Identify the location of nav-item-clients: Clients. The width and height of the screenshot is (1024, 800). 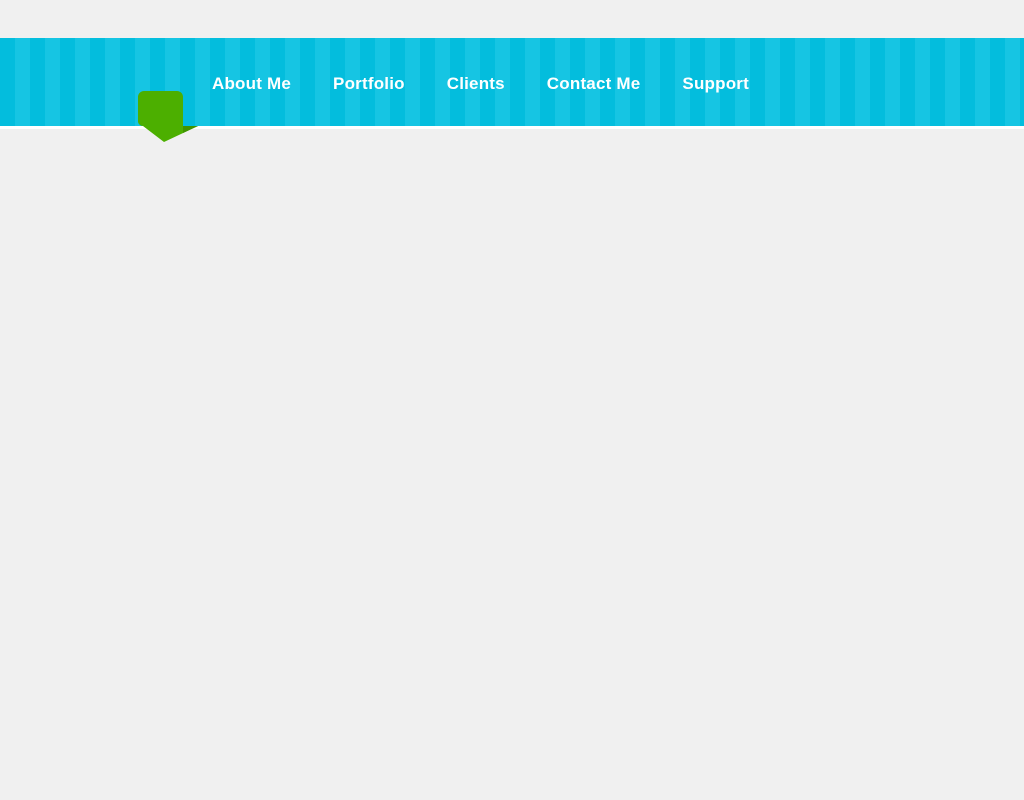
(476, 83).